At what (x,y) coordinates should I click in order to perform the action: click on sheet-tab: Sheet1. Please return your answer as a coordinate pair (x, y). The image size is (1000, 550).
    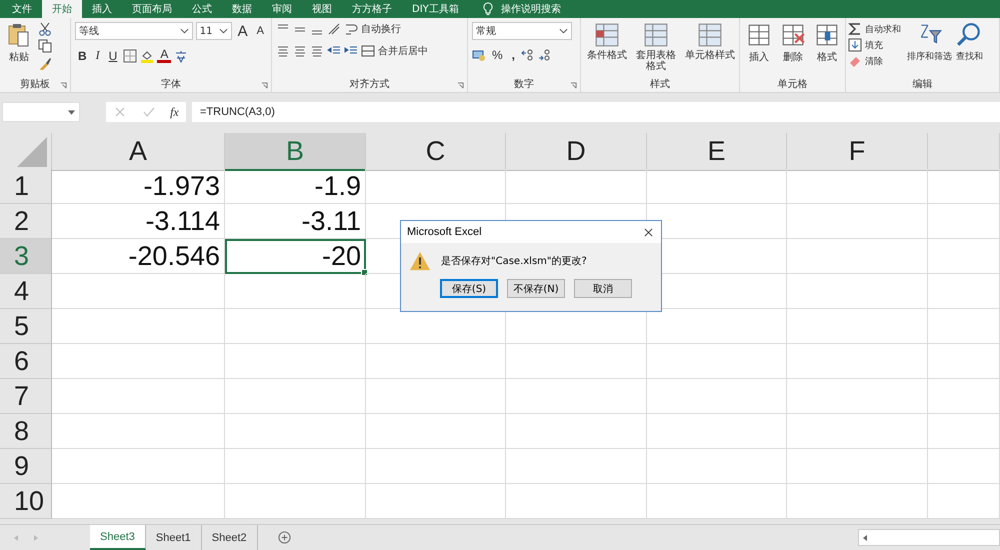
    Looking at the image, I should click on (174, 537).